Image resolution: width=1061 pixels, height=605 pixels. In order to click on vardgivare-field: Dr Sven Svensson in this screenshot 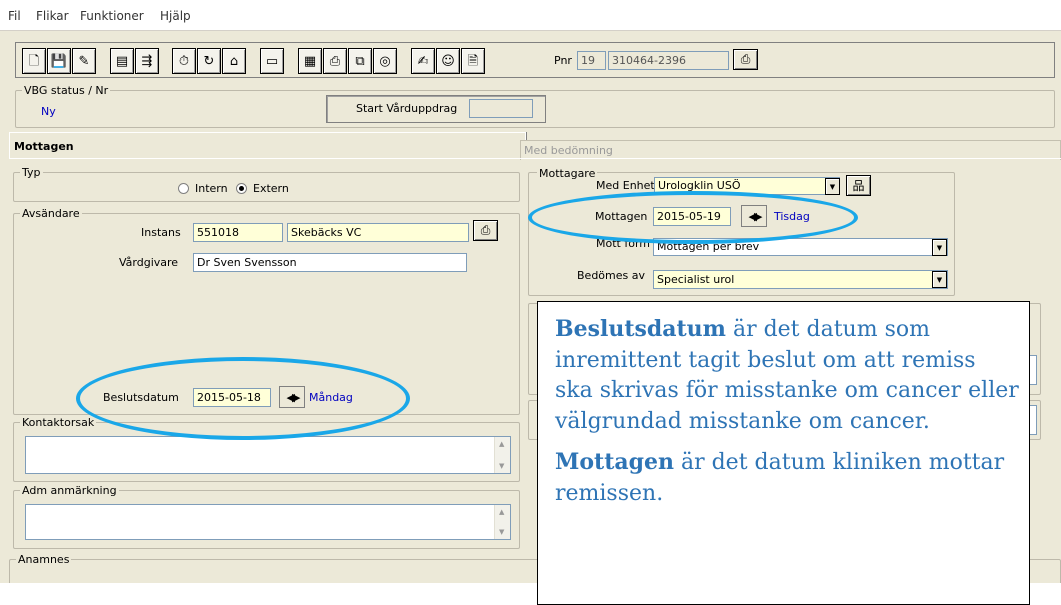, I will do `click(330, 262)`.